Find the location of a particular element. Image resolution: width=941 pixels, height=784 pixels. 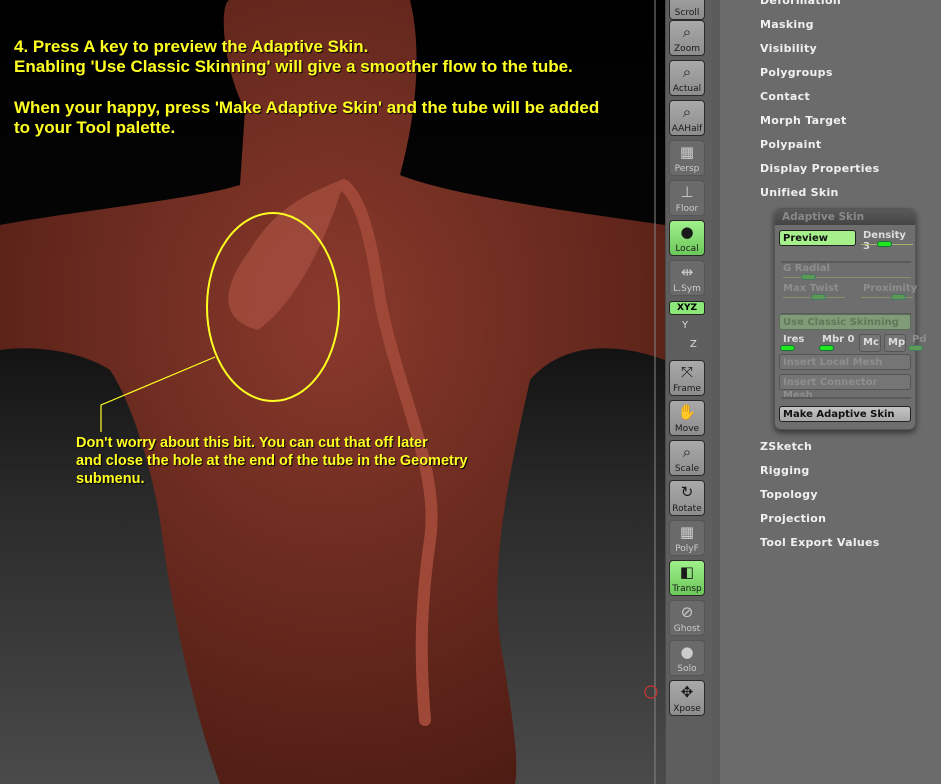

zoom-button: ⌕ Zoom is located at coordinates (687, 38).